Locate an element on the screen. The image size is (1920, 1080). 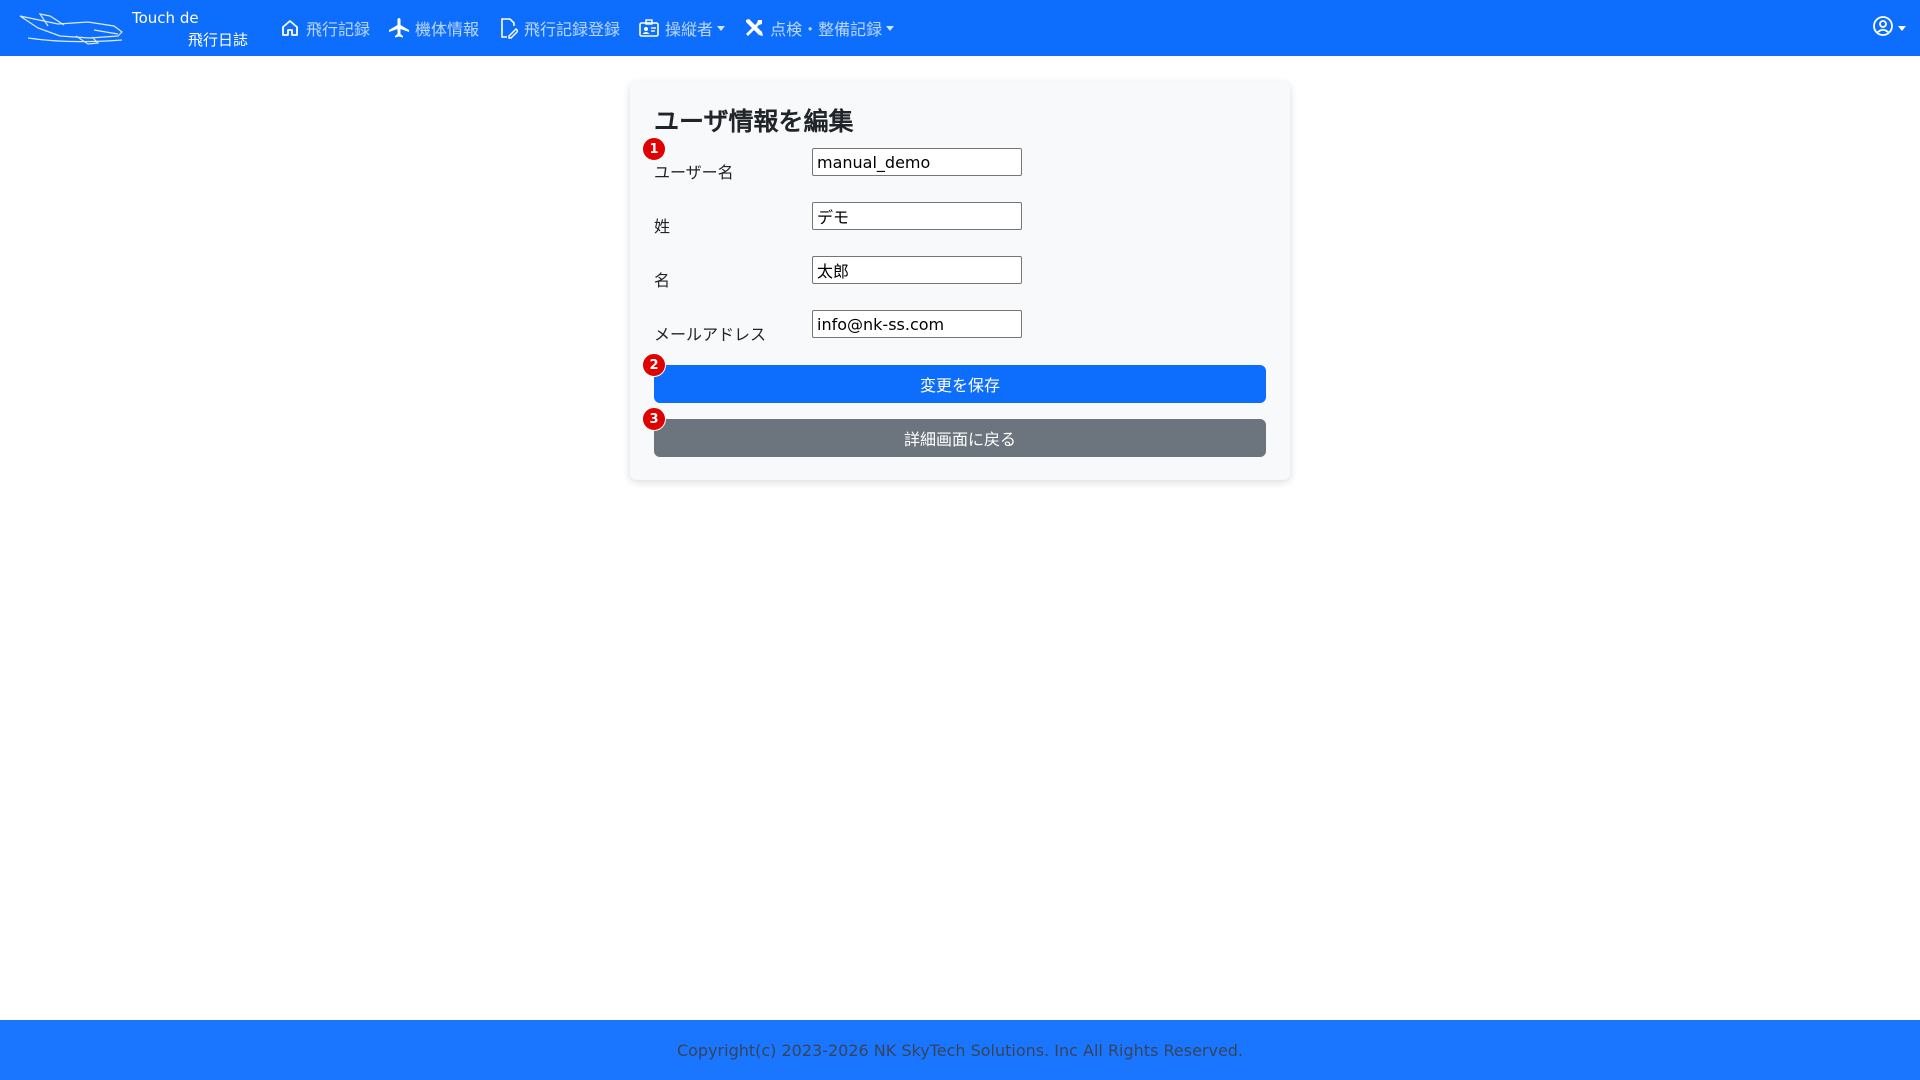
brand-title-line2: 飛行日誌 is located at coordinates (218, 40).